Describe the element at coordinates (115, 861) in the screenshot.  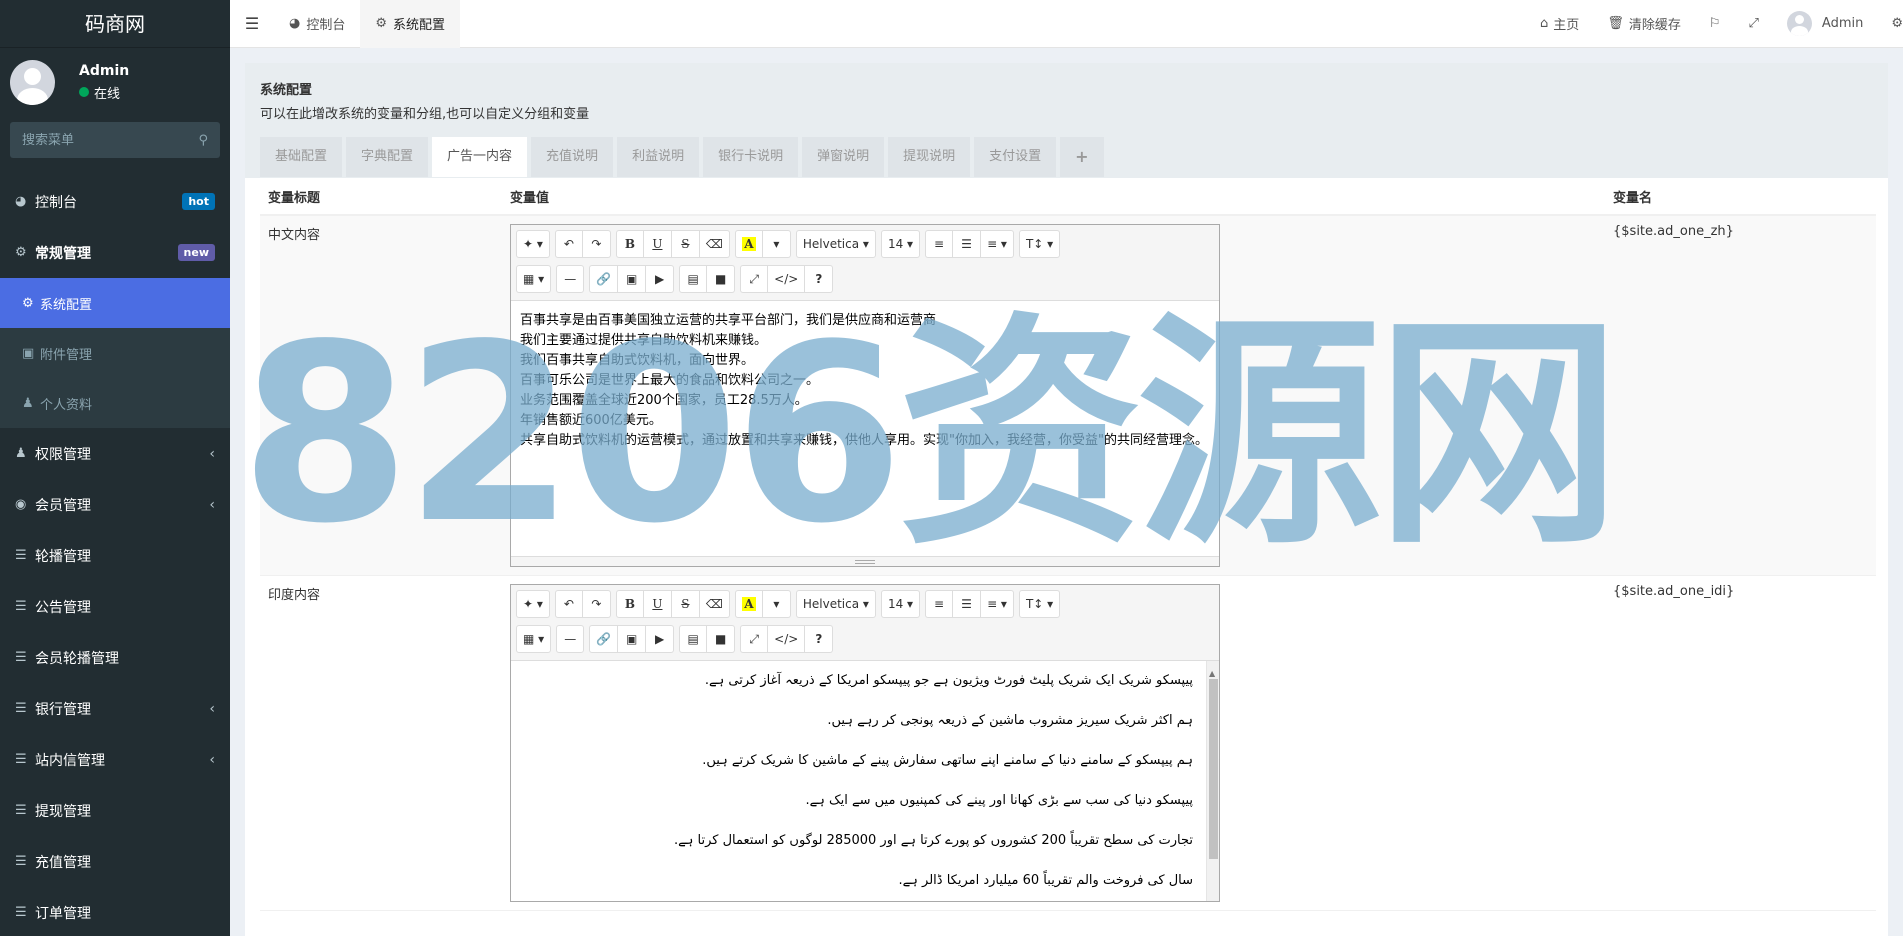
I see `sidebar-item-recharge: ☰ 充值管理` at that location.